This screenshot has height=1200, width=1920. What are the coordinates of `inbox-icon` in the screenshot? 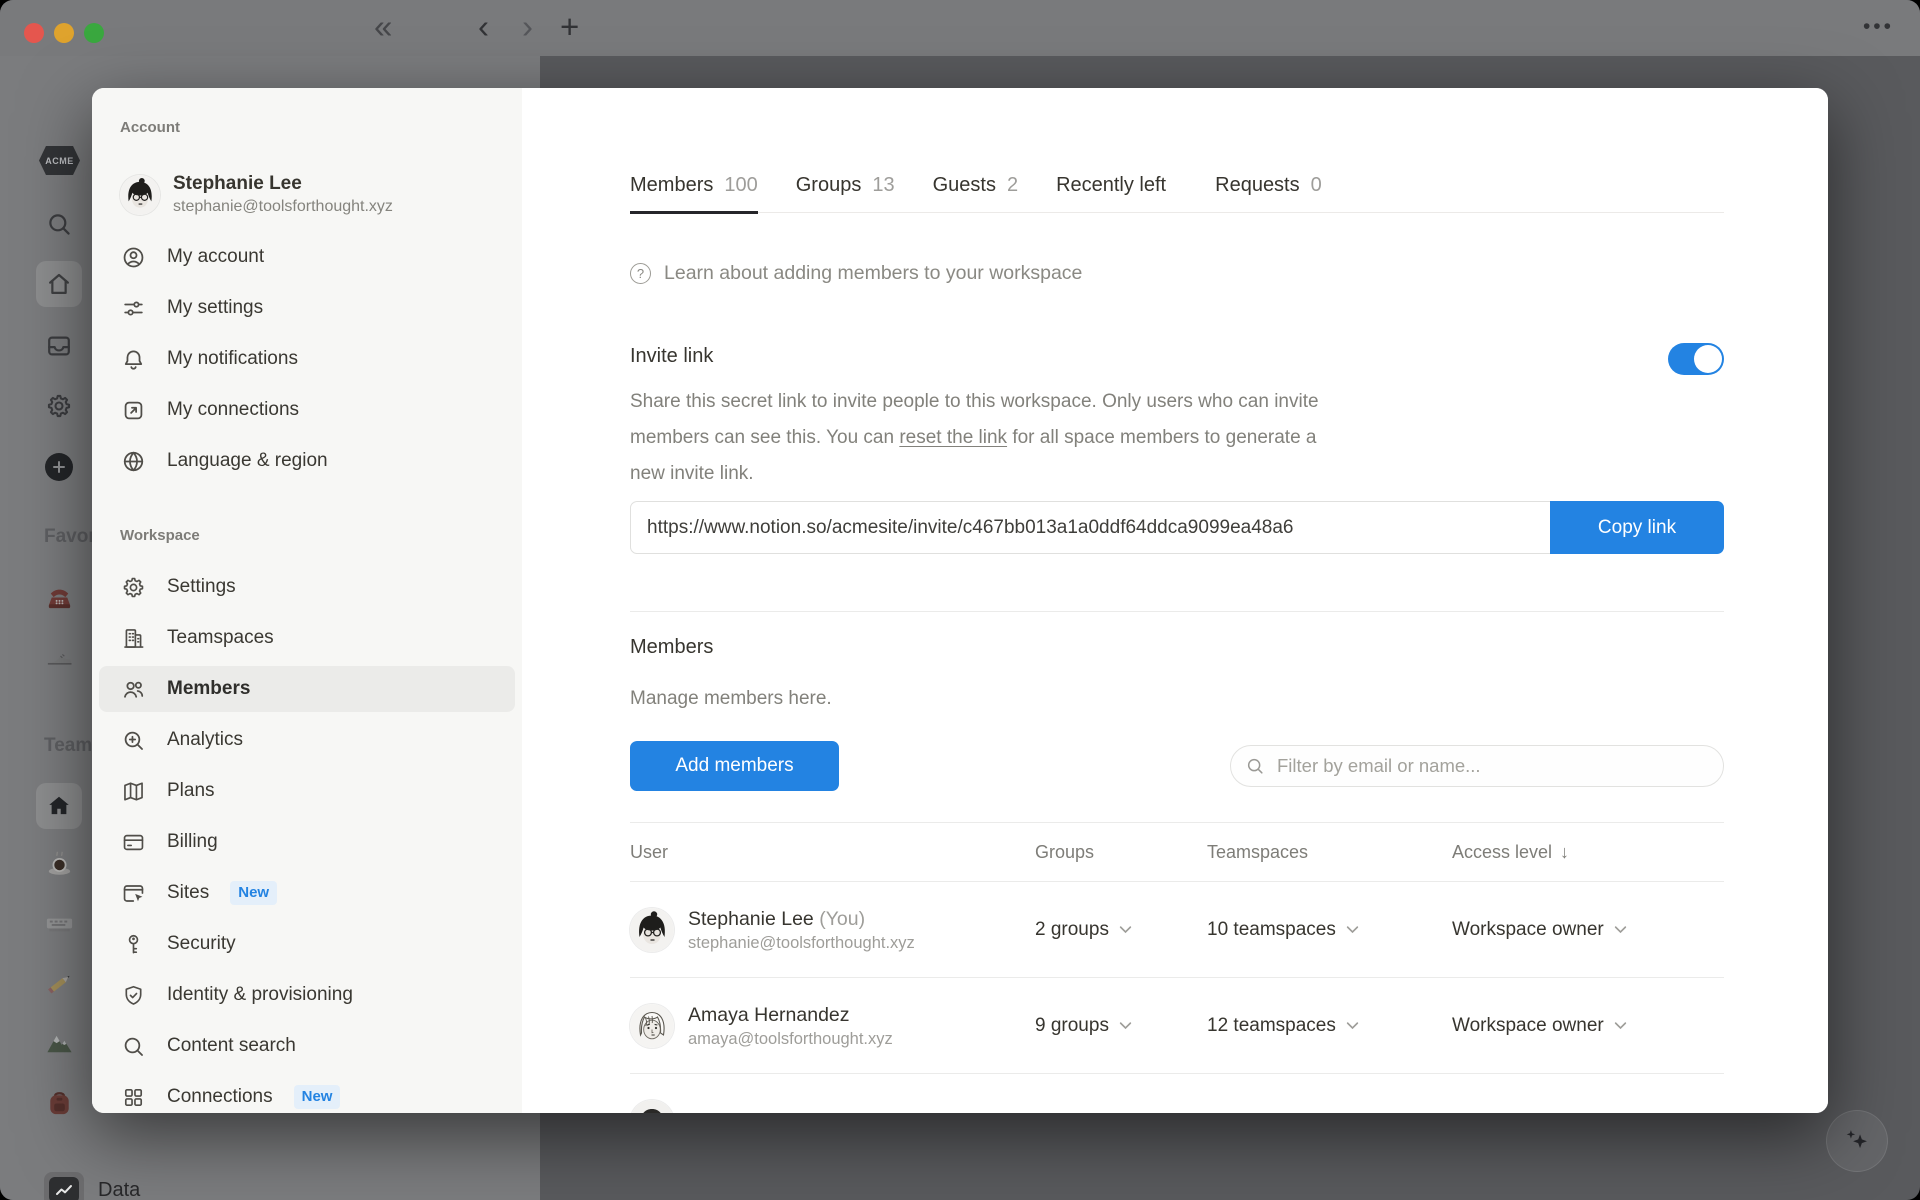 It's located at (59, 346).